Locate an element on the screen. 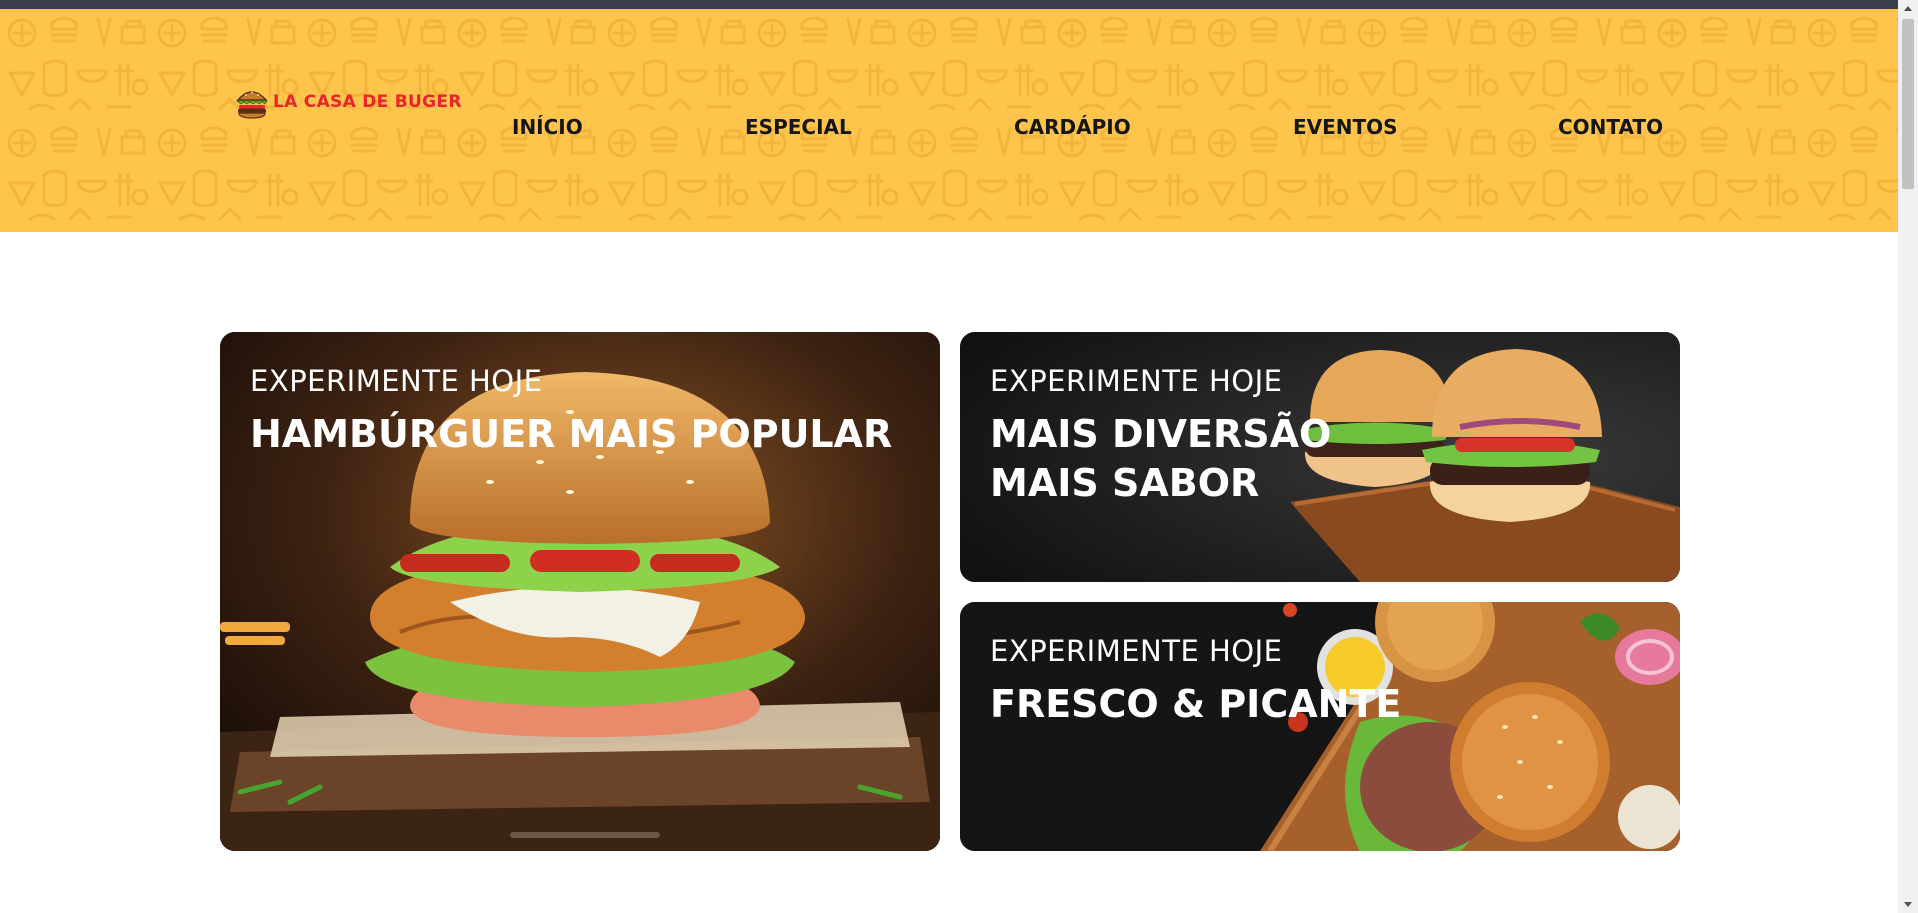 Image resolution: width=1918 pixels, height=913 pixels. nav-item-eventos: EVENTOS is located at coordinates (1345, 127).